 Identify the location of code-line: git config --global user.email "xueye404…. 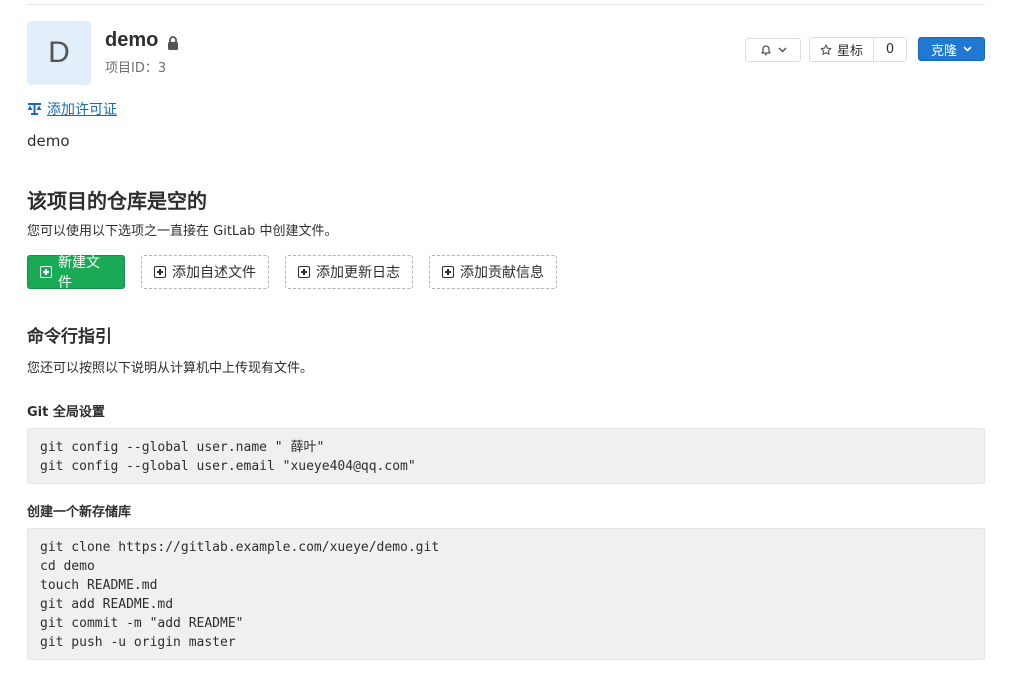
(228, 466).